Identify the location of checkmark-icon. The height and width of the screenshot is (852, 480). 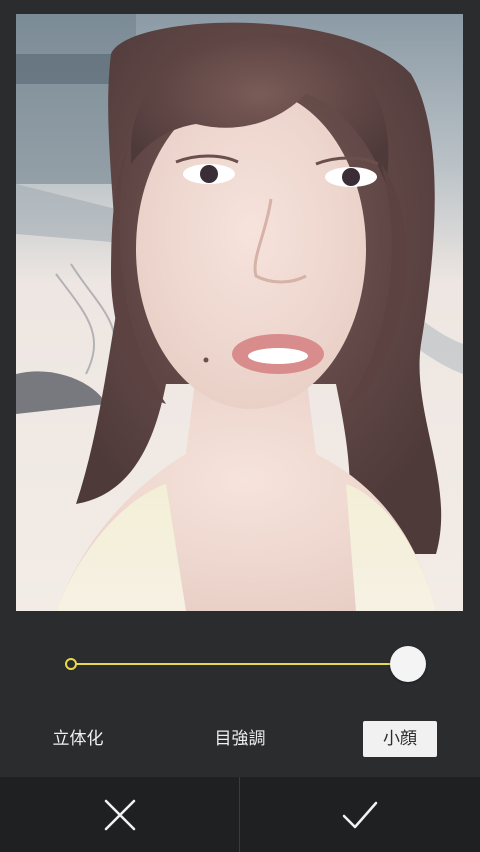
(359, 814).